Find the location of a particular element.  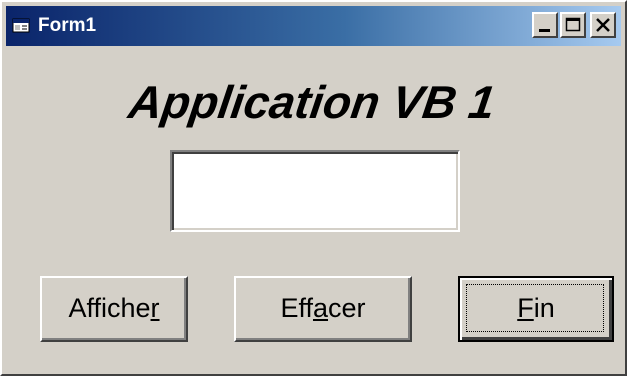

effacer-button: Effacer is located at coordinates (323, 309).